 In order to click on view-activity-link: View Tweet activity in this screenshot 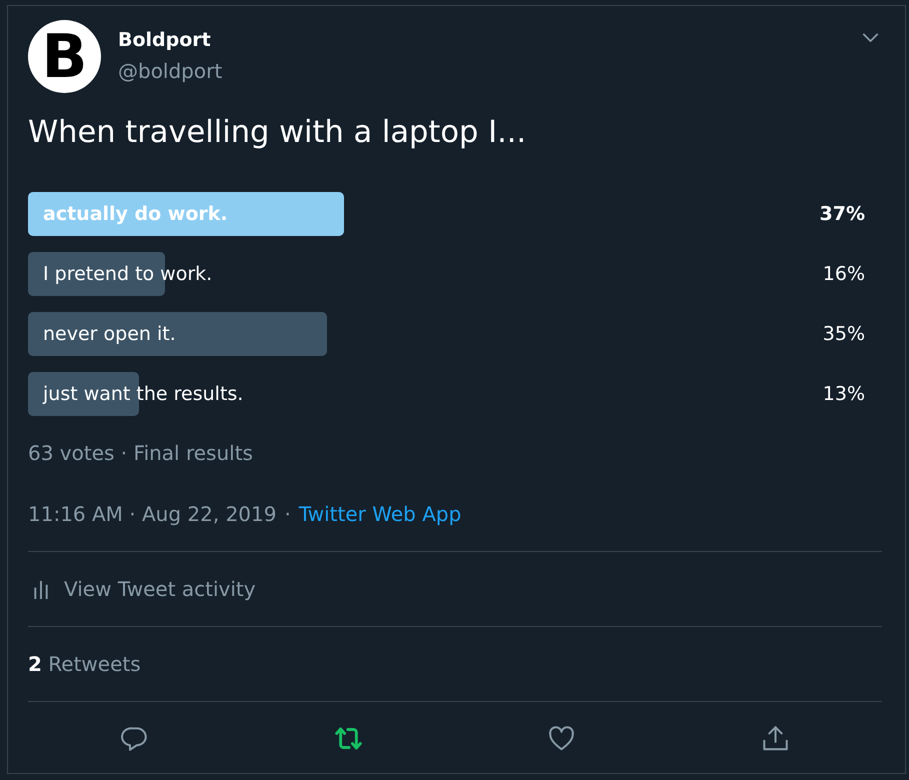, I will do `click(142, 589)`.